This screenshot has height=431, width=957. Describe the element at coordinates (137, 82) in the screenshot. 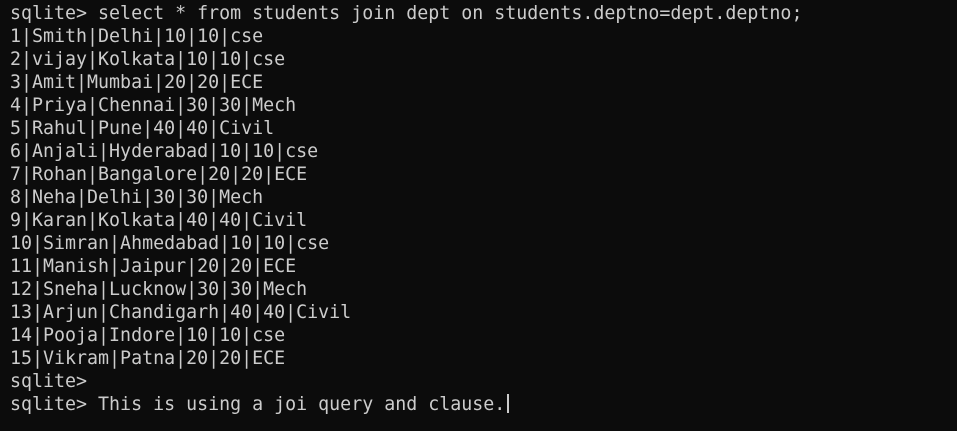

I see `result-row: 3|Amit|Mumbai|20|20|ECE` at that location.